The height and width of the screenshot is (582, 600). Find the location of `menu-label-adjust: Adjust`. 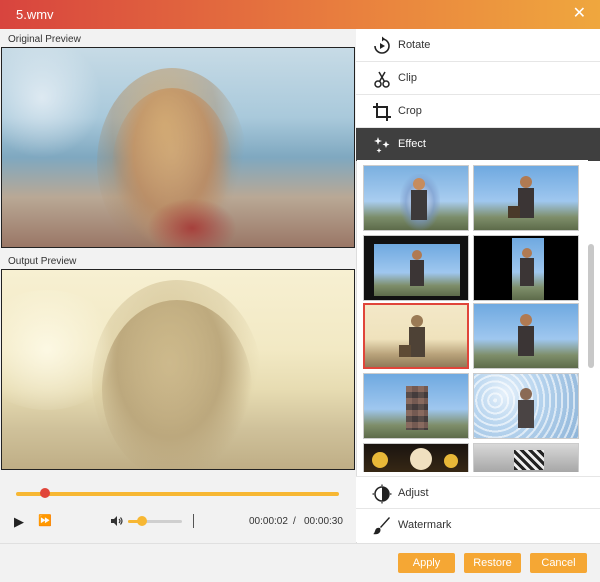

menu-label-adjust: Adjust is located at coordinates (413, 493).